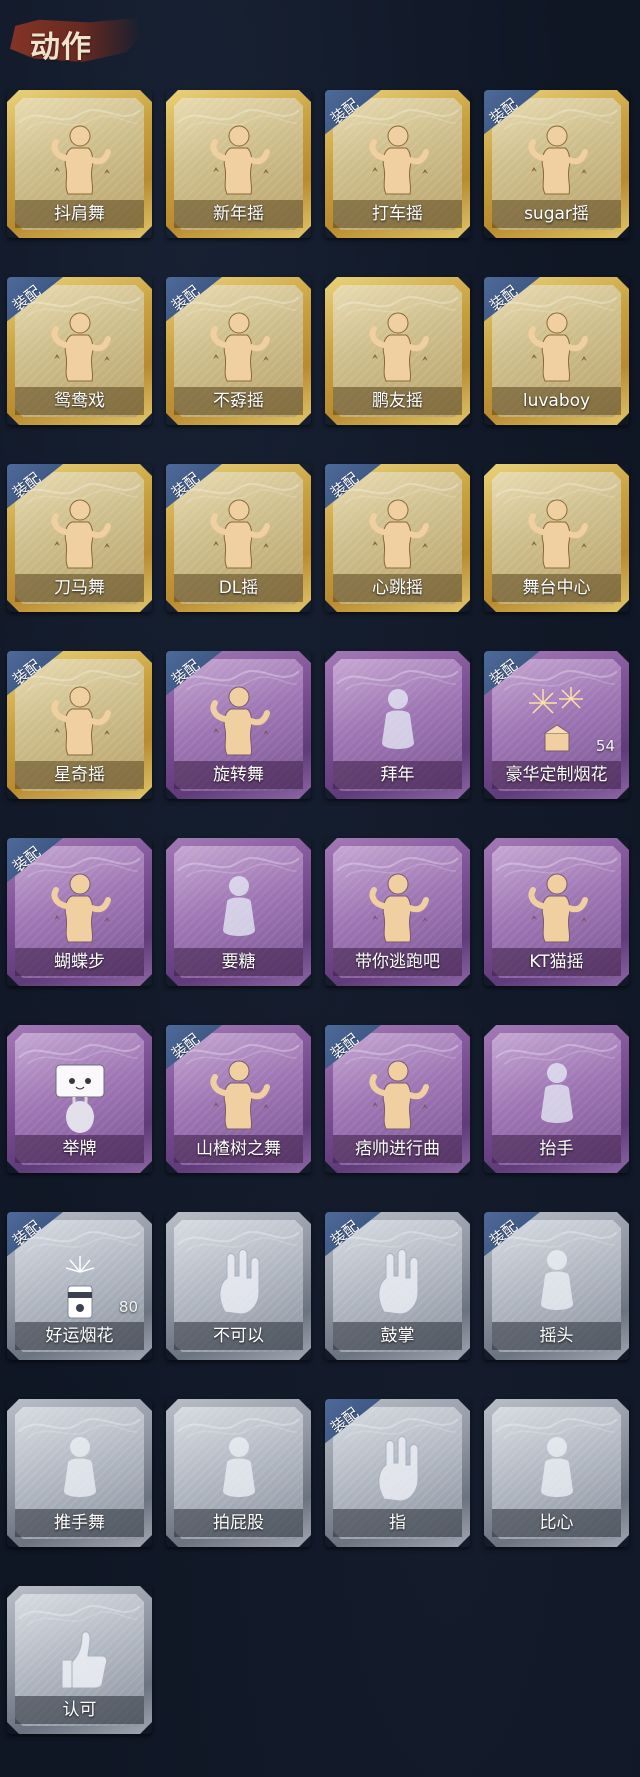 The width and height of the screenshot is (640, 1777). I want to click on action-card: 鼓掌 装配, so click(397, 1286).